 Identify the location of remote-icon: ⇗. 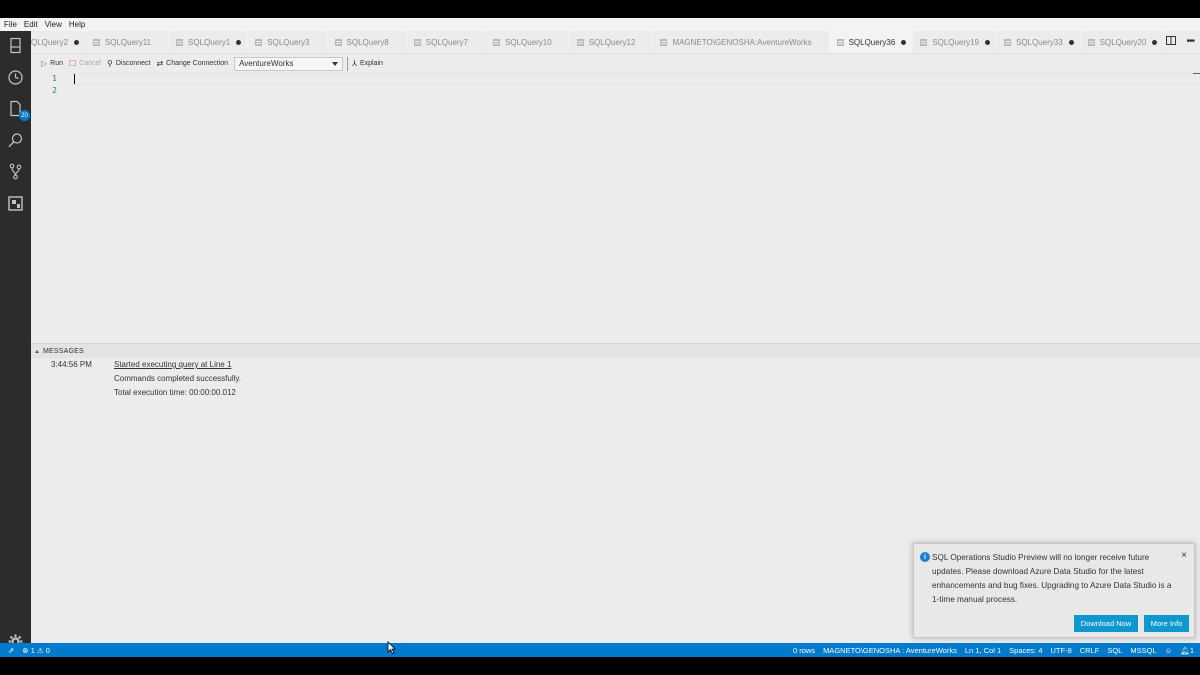
(11, 650).